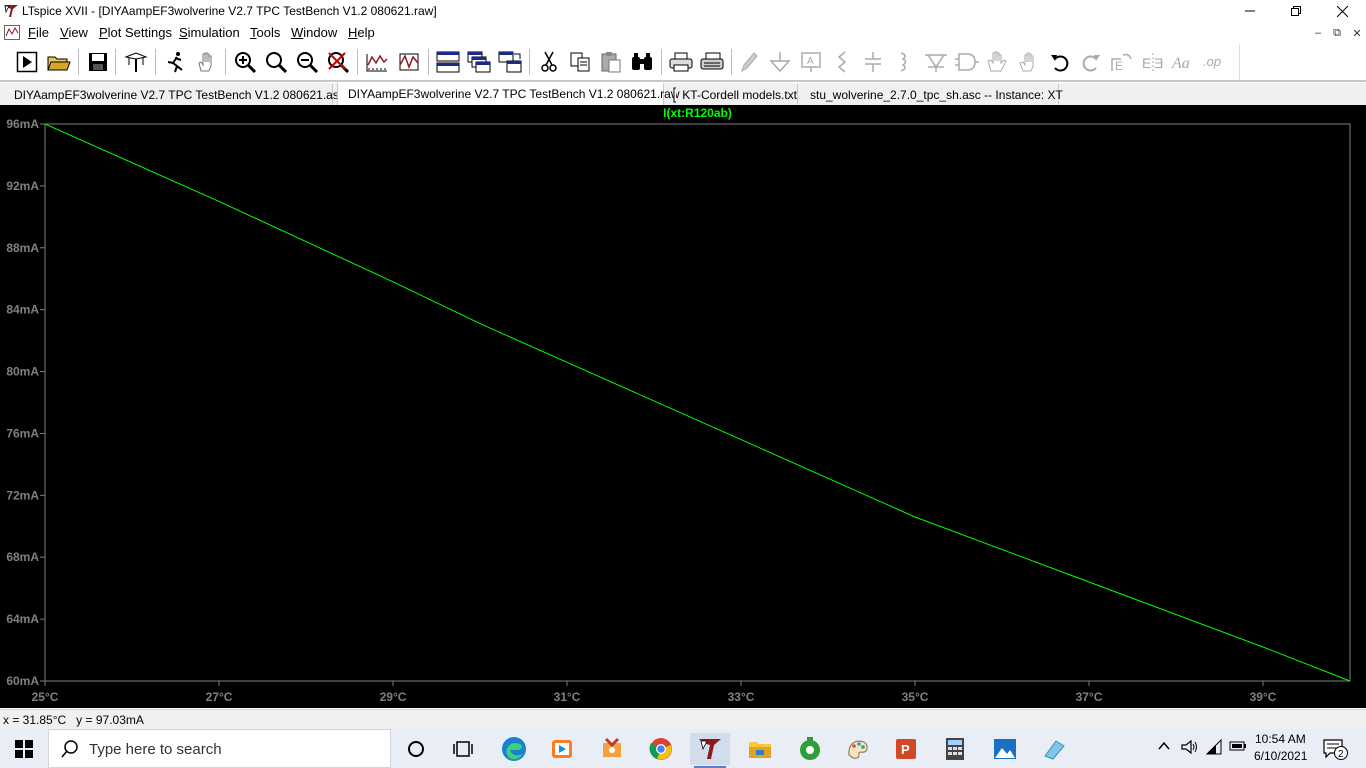 Image resolution: width=1366 pixels, height=768 pixels. Describe the element at coordinates (1005, 749) in the screenshot. I see `photos-app` at that location.